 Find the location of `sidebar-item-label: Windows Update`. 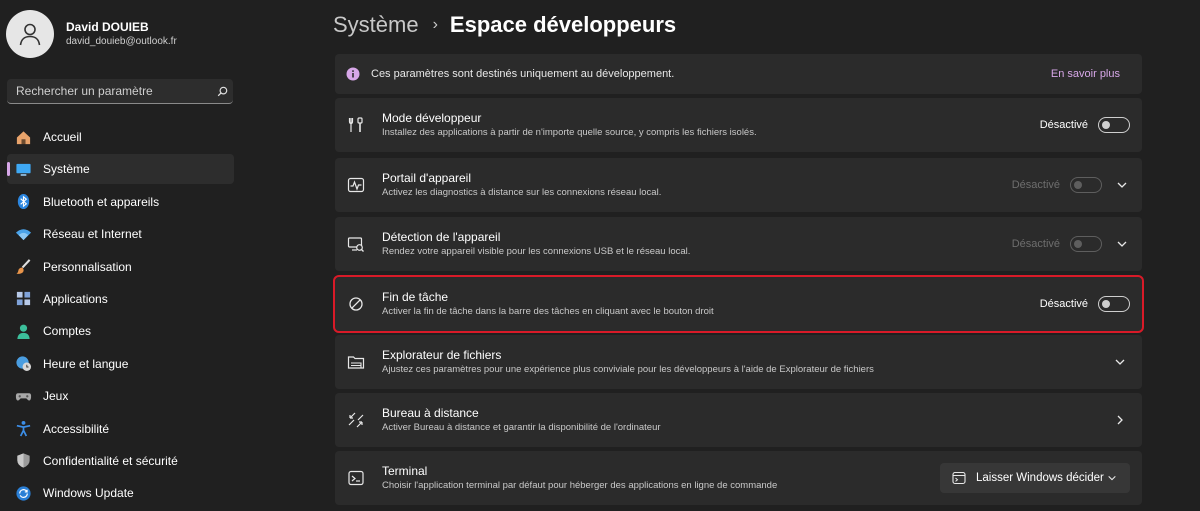

sidebar-item-label: Windows Update is located at coordinates (88, 493).